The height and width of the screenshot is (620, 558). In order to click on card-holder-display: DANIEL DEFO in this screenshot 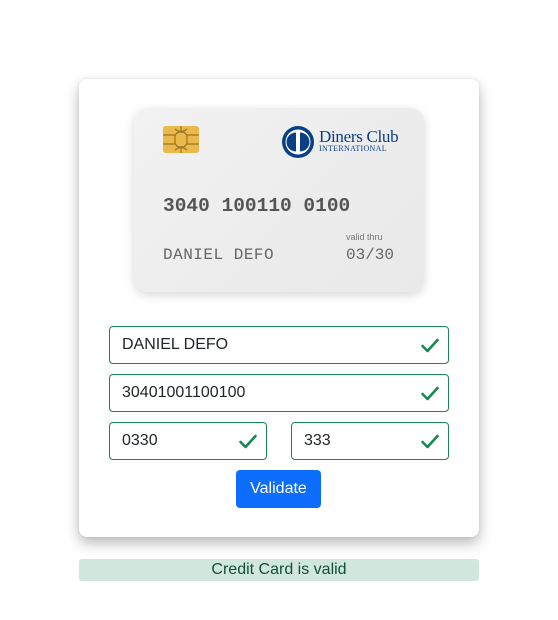, I will do `click(219, 255)`.